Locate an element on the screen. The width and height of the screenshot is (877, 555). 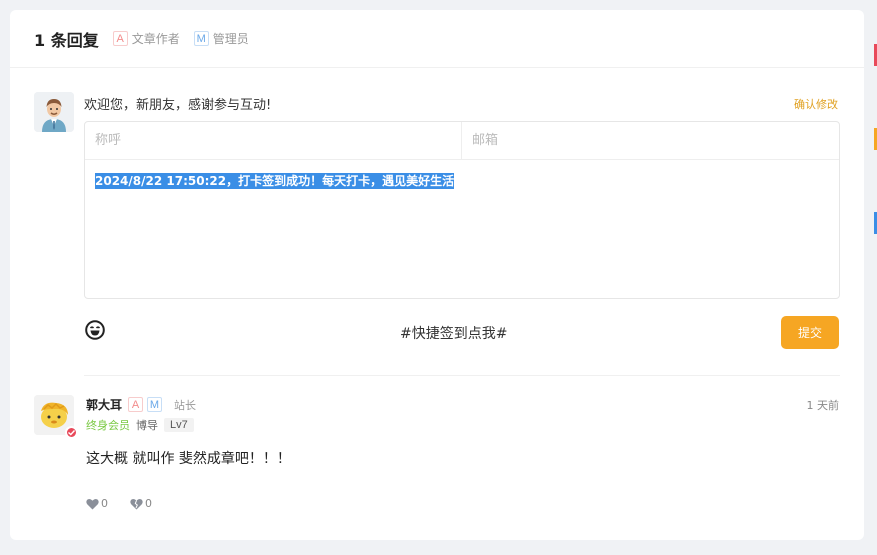
author-role: 站长 is located at coordinates (185, 405).